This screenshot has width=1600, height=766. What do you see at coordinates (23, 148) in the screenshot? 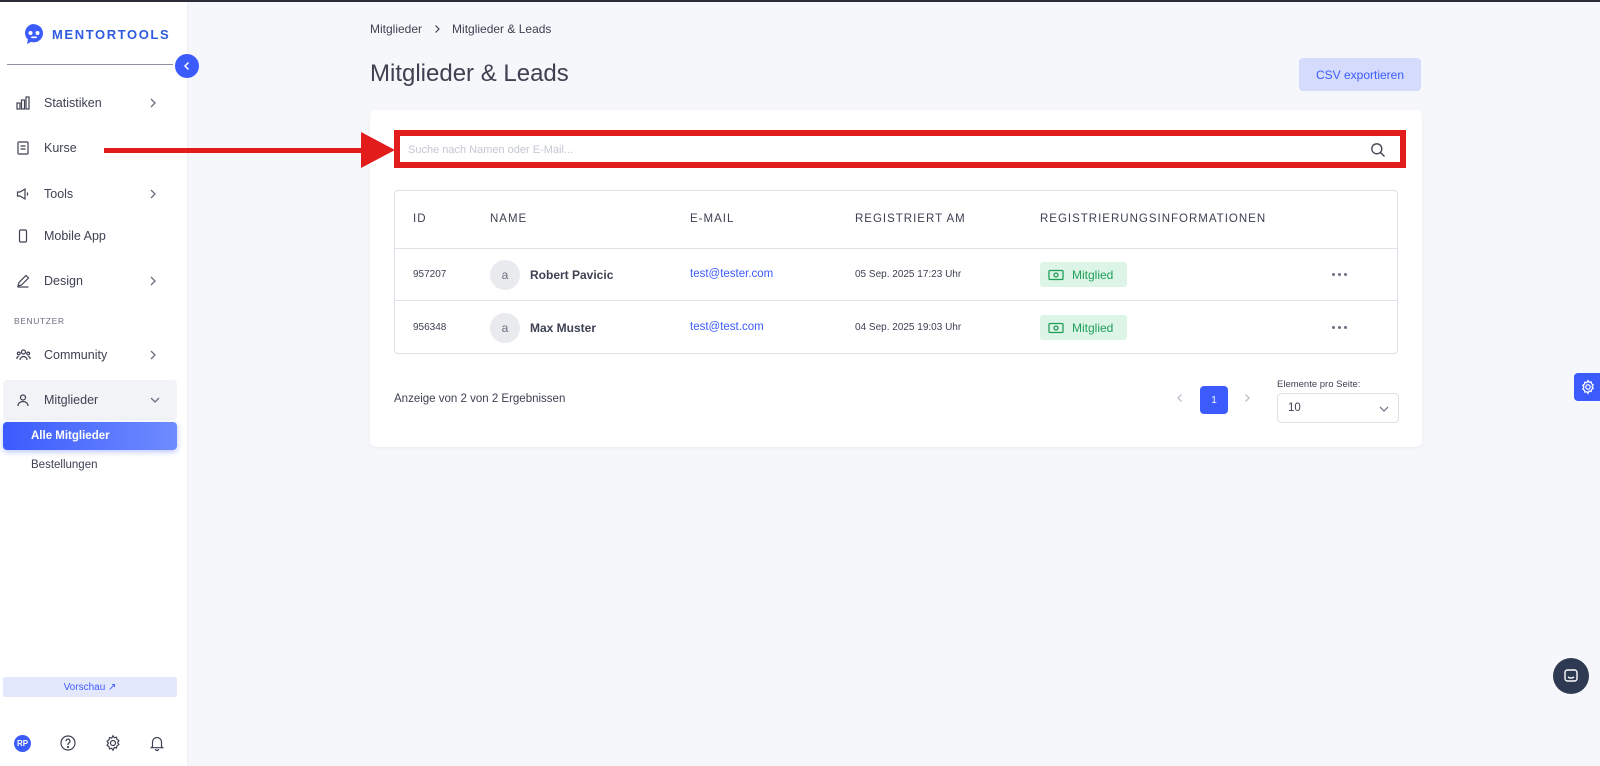
I see `book-icon` at bounding box center [23, 148].